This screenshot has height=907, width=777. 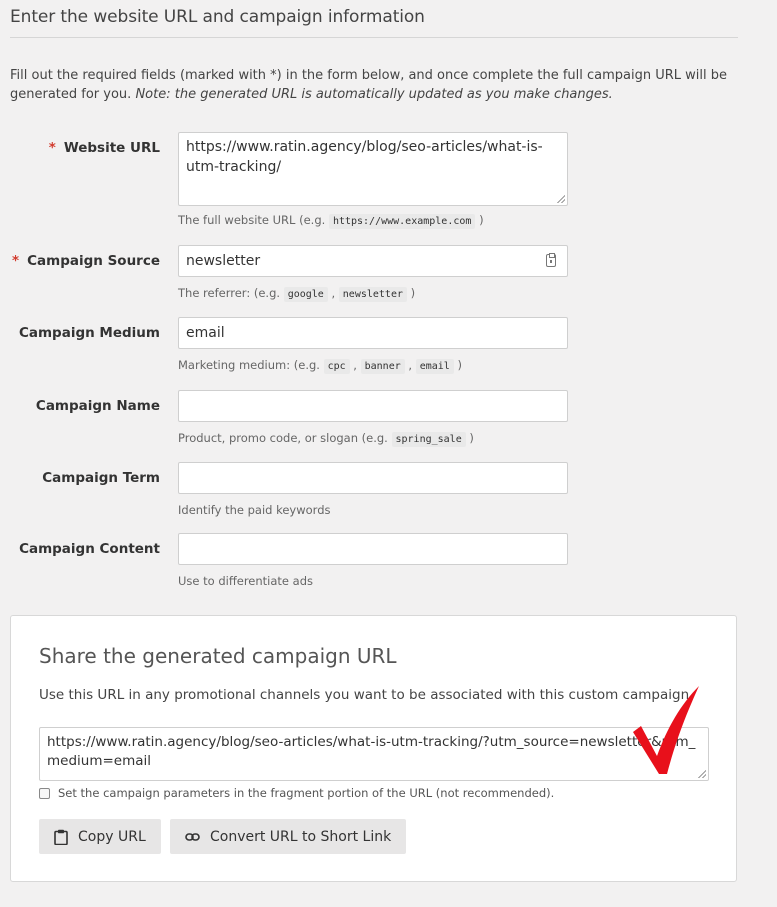 What do you see at coordinates (254, 510) in the screenshot?
I see `campaign-term-help: Identify the paid keywords` at bounding box center [254, 510].